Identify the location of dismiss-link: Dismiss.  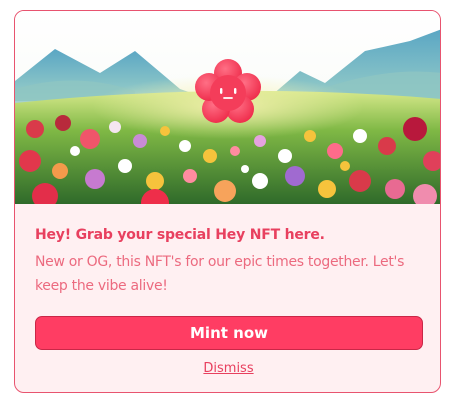
(228, 368).